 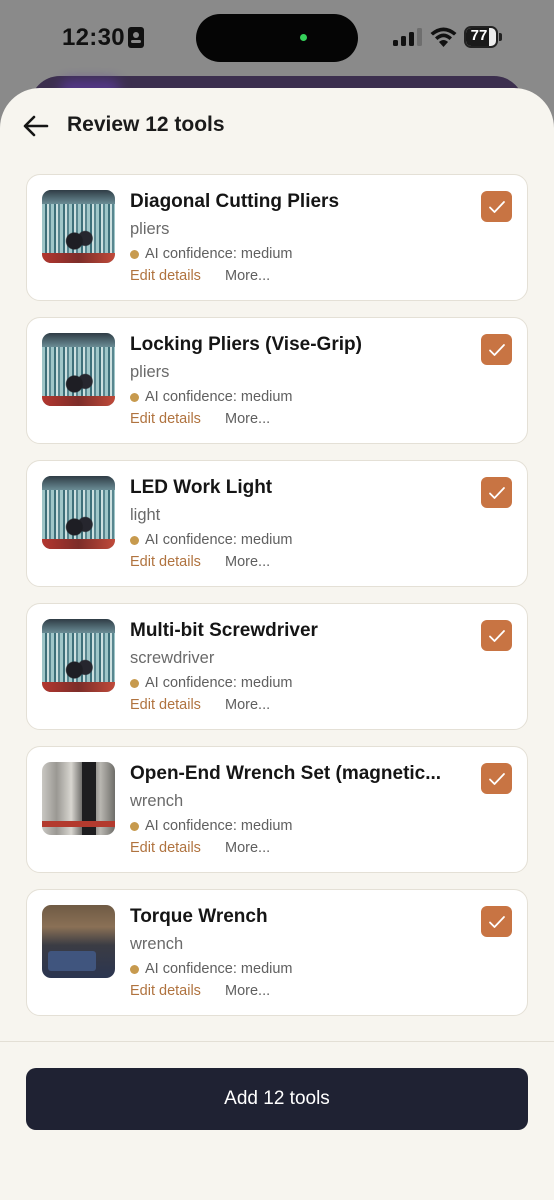 What do you see at coordinates (199, 916) in the screenshot?
I see `tool-name: Torque Wrench` at bounding box center [199, 916].